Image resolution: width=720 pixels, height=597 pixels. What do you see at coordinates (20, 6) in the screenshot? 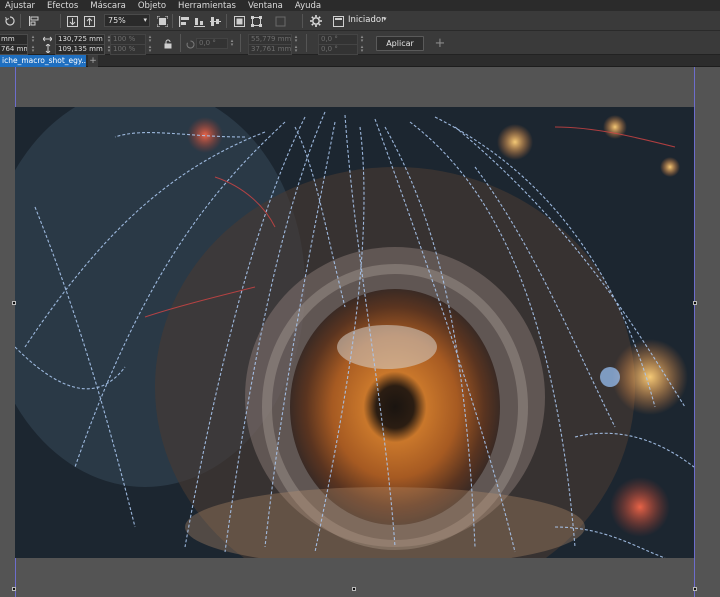
I see `menu-ajustar: Ajustar` at bounding box center [20, 6].